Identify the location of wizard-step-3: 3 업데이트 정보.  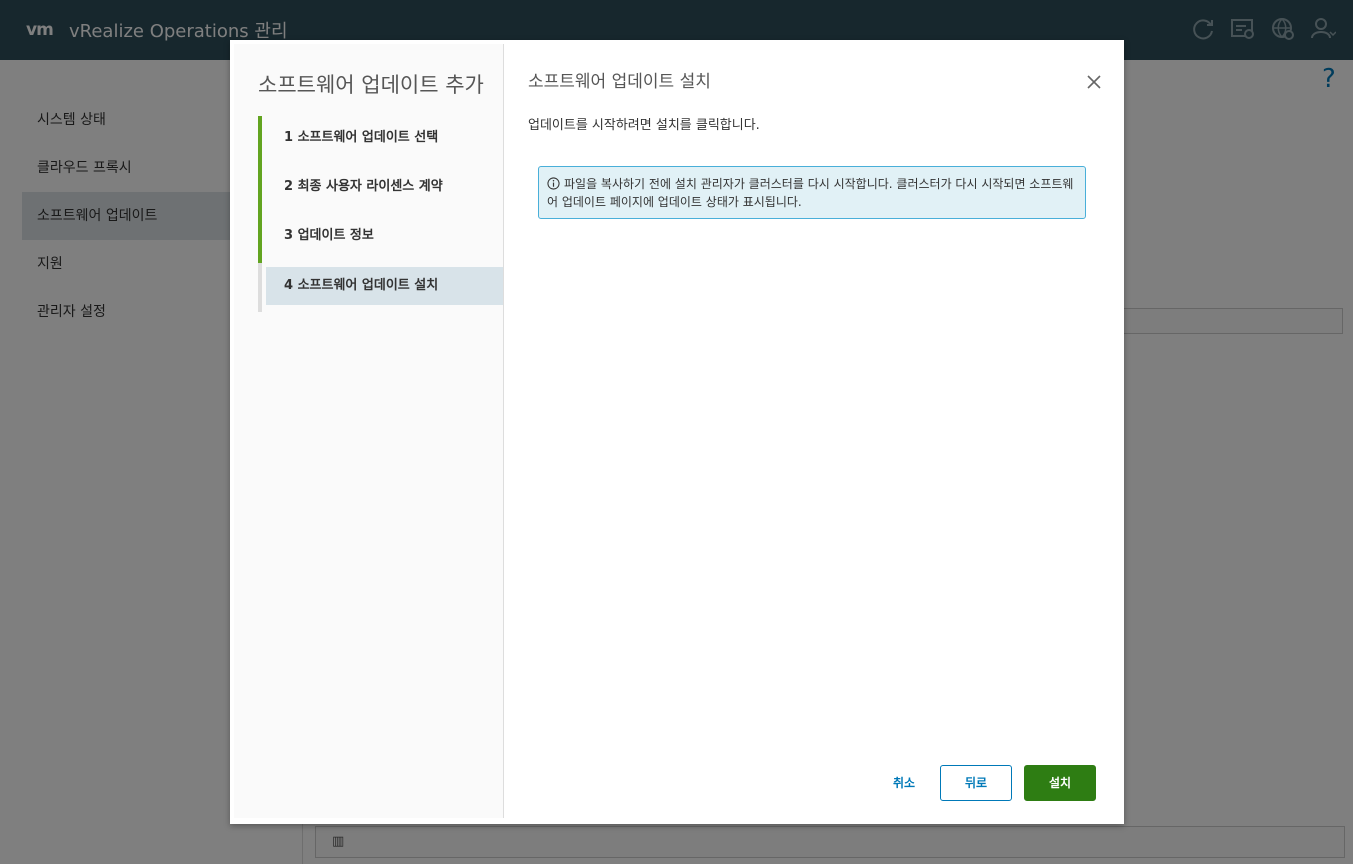
(380, 238).